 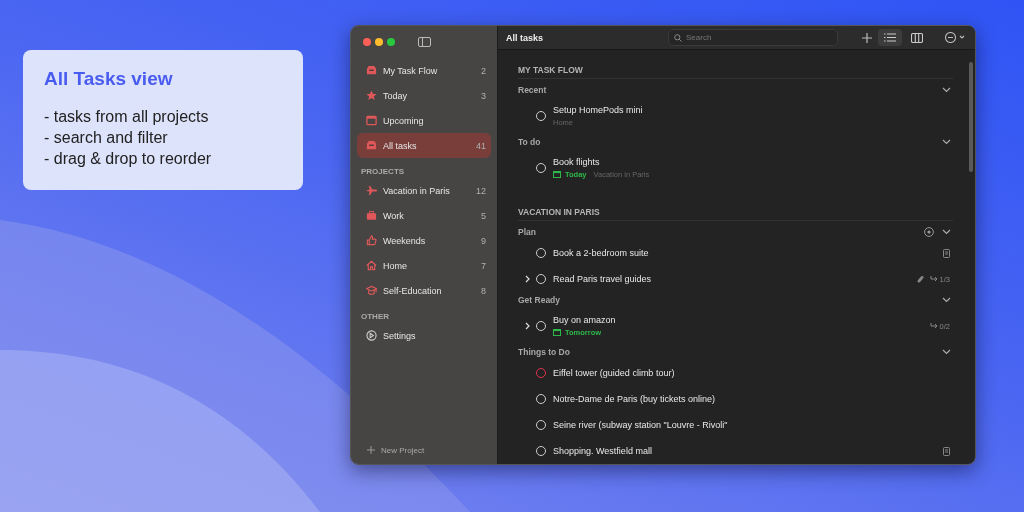 I want to click on sidebar-toggle-icon, so click(x=424, y=42).